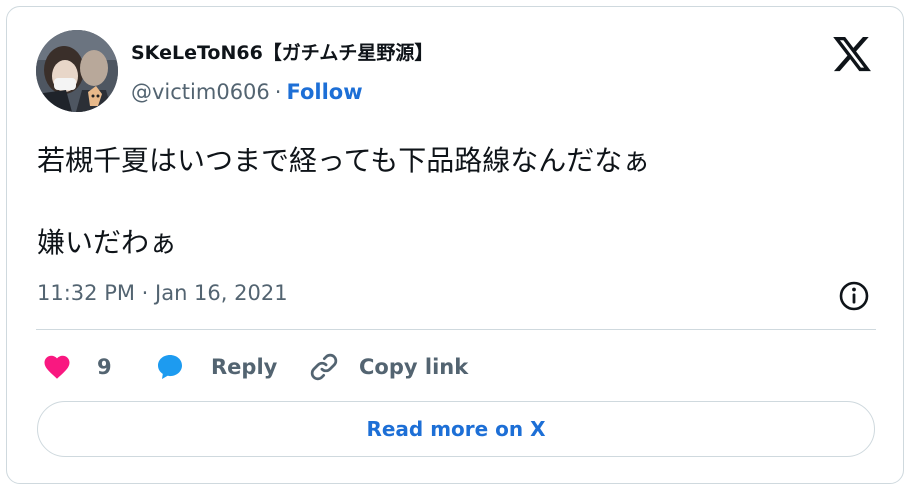 The image size is (912, 490). Describe the element at coordinates (57, 367) in the screenshot. I see `heart-icon` at that location.